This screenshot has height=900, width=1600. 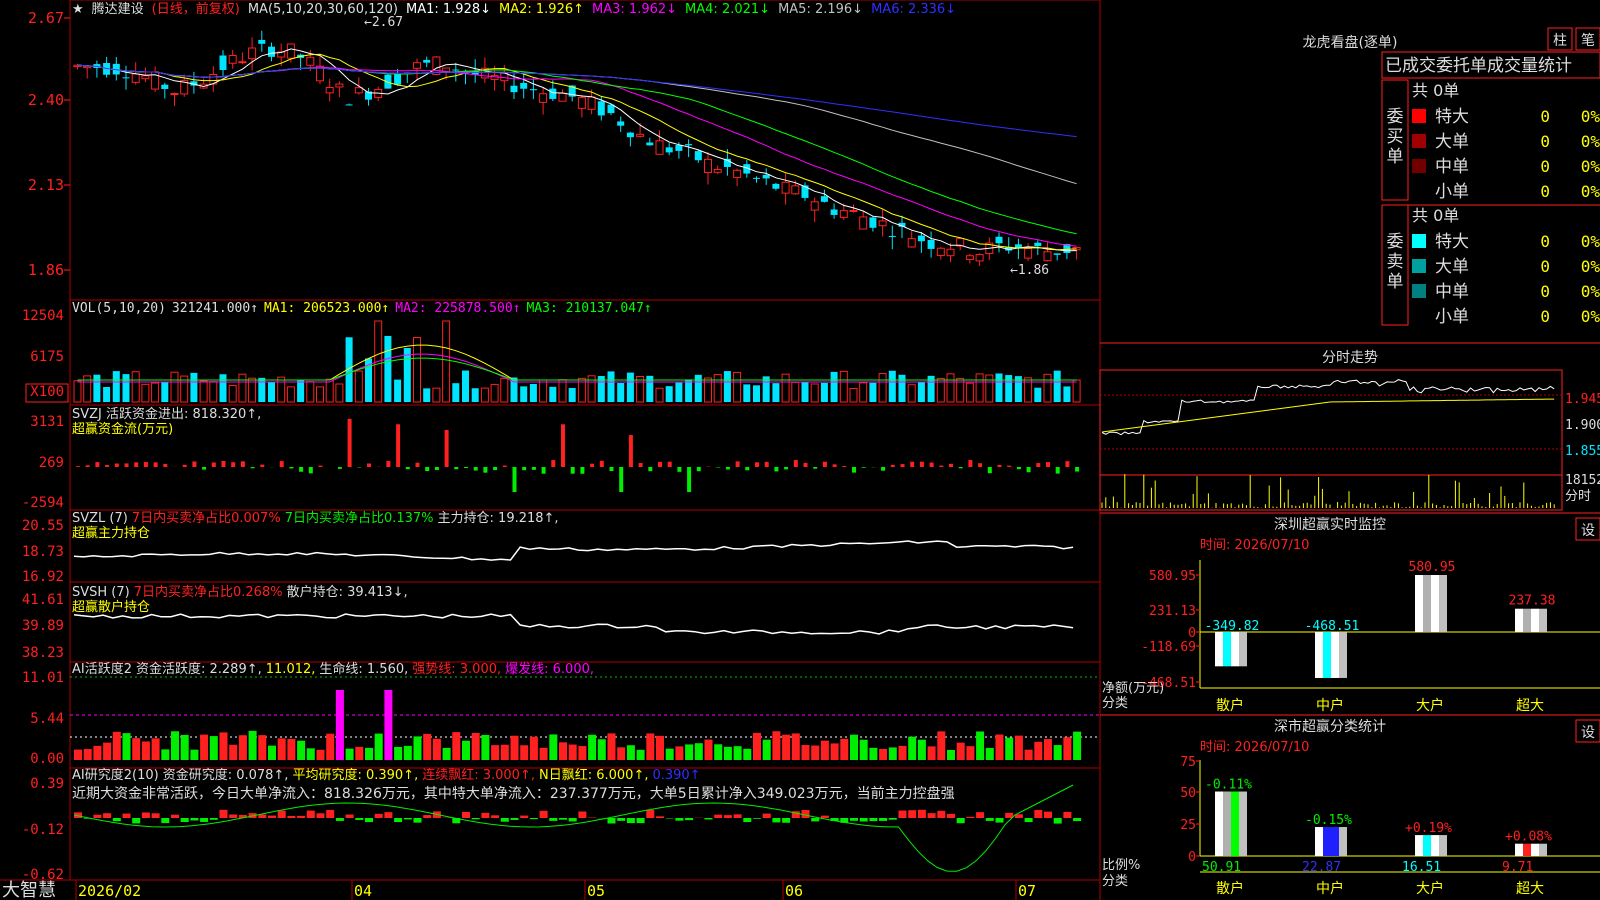 What do you see at coordinates (1431, 603) in the screenshot?
I see `monitor-bar` at bounding box center [1431, 603].